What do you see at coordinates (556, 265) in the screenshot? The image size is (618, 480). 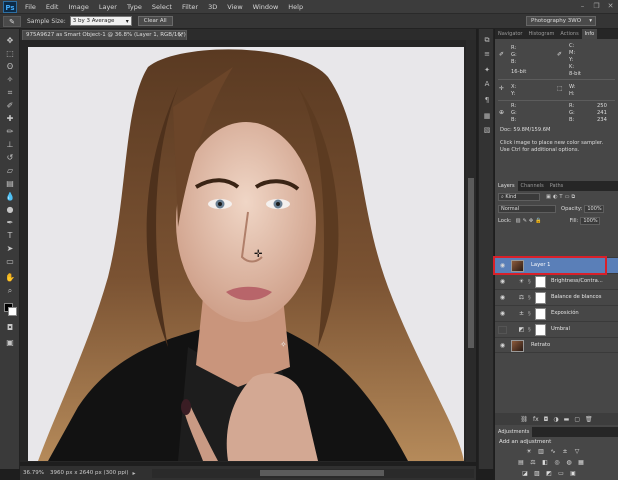 I see `layer-row-layer-1: ◉ Layer 1` at bounding box center [556, 265].